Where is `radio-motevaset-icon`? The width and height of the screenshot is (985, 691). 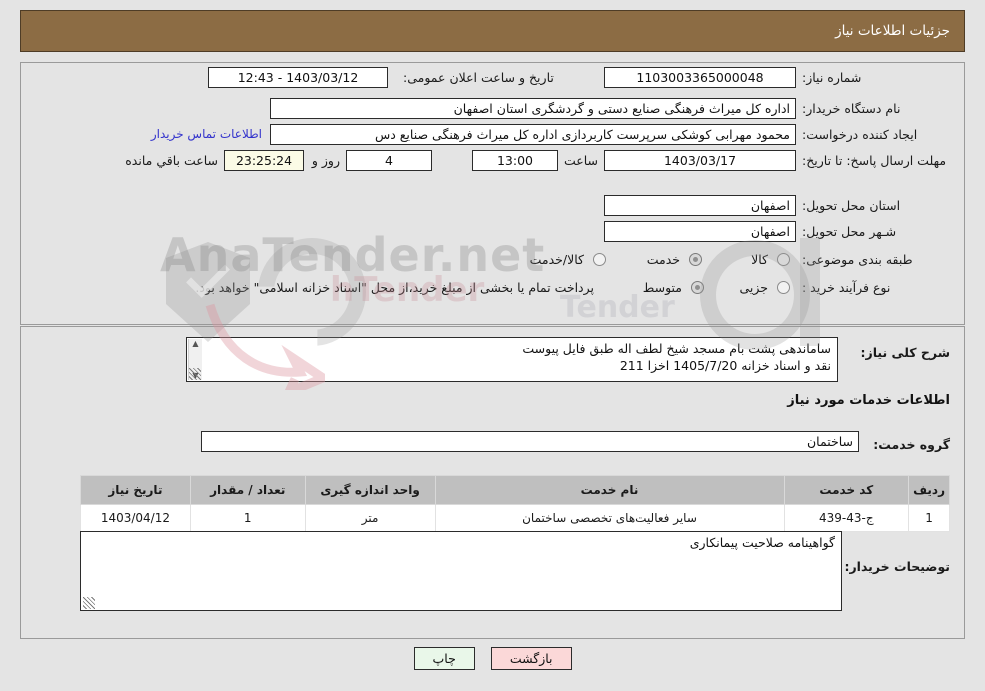 radio-motevaset-icon is located at coordinates (697, 287).